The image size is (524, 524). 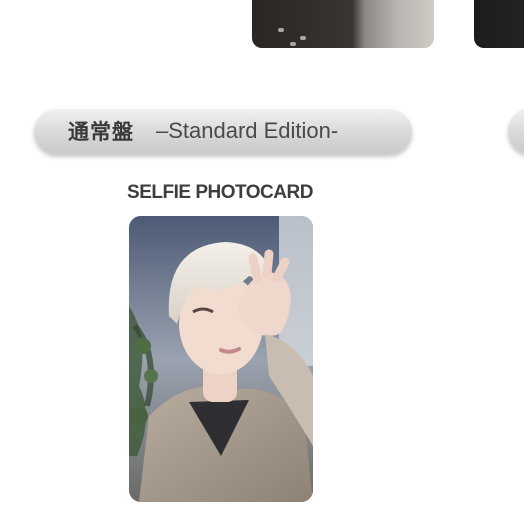 What do you see at coordinates (516, 131) in the screenshot?
I see `edition-banner-next` at bounding box center [516, 131].